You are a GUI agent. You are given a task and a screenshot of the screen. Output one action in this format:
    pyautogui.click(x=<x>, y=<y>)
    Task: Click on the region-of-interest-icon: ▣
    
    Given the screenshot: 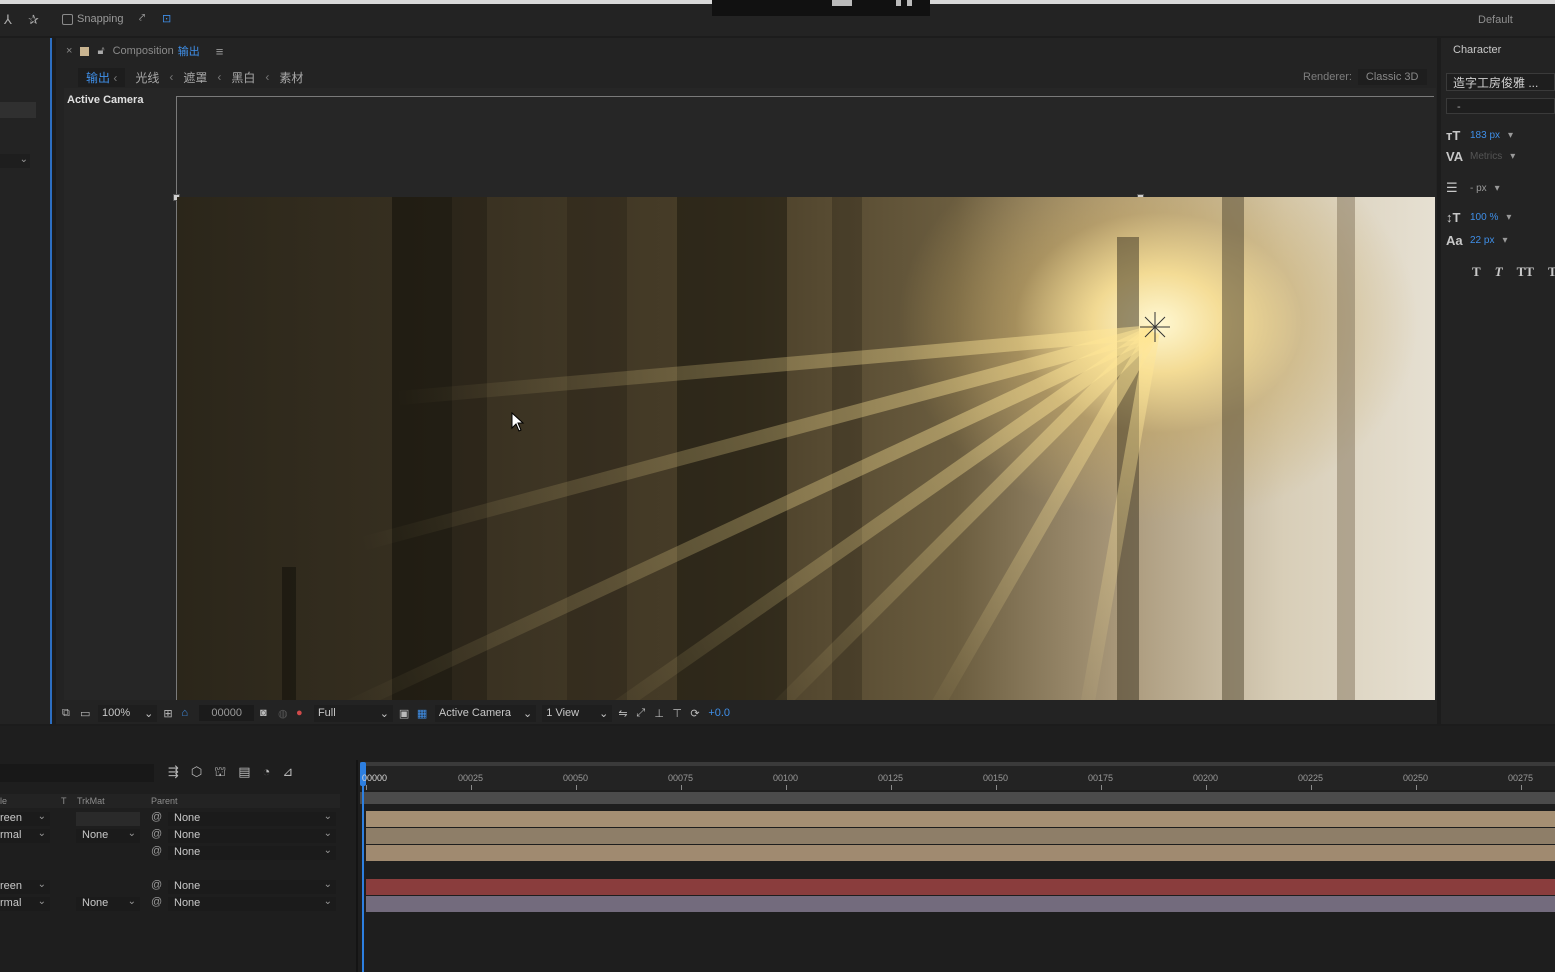 What is the action you would take?
    pyautogui.click(x=405, y=713)
    